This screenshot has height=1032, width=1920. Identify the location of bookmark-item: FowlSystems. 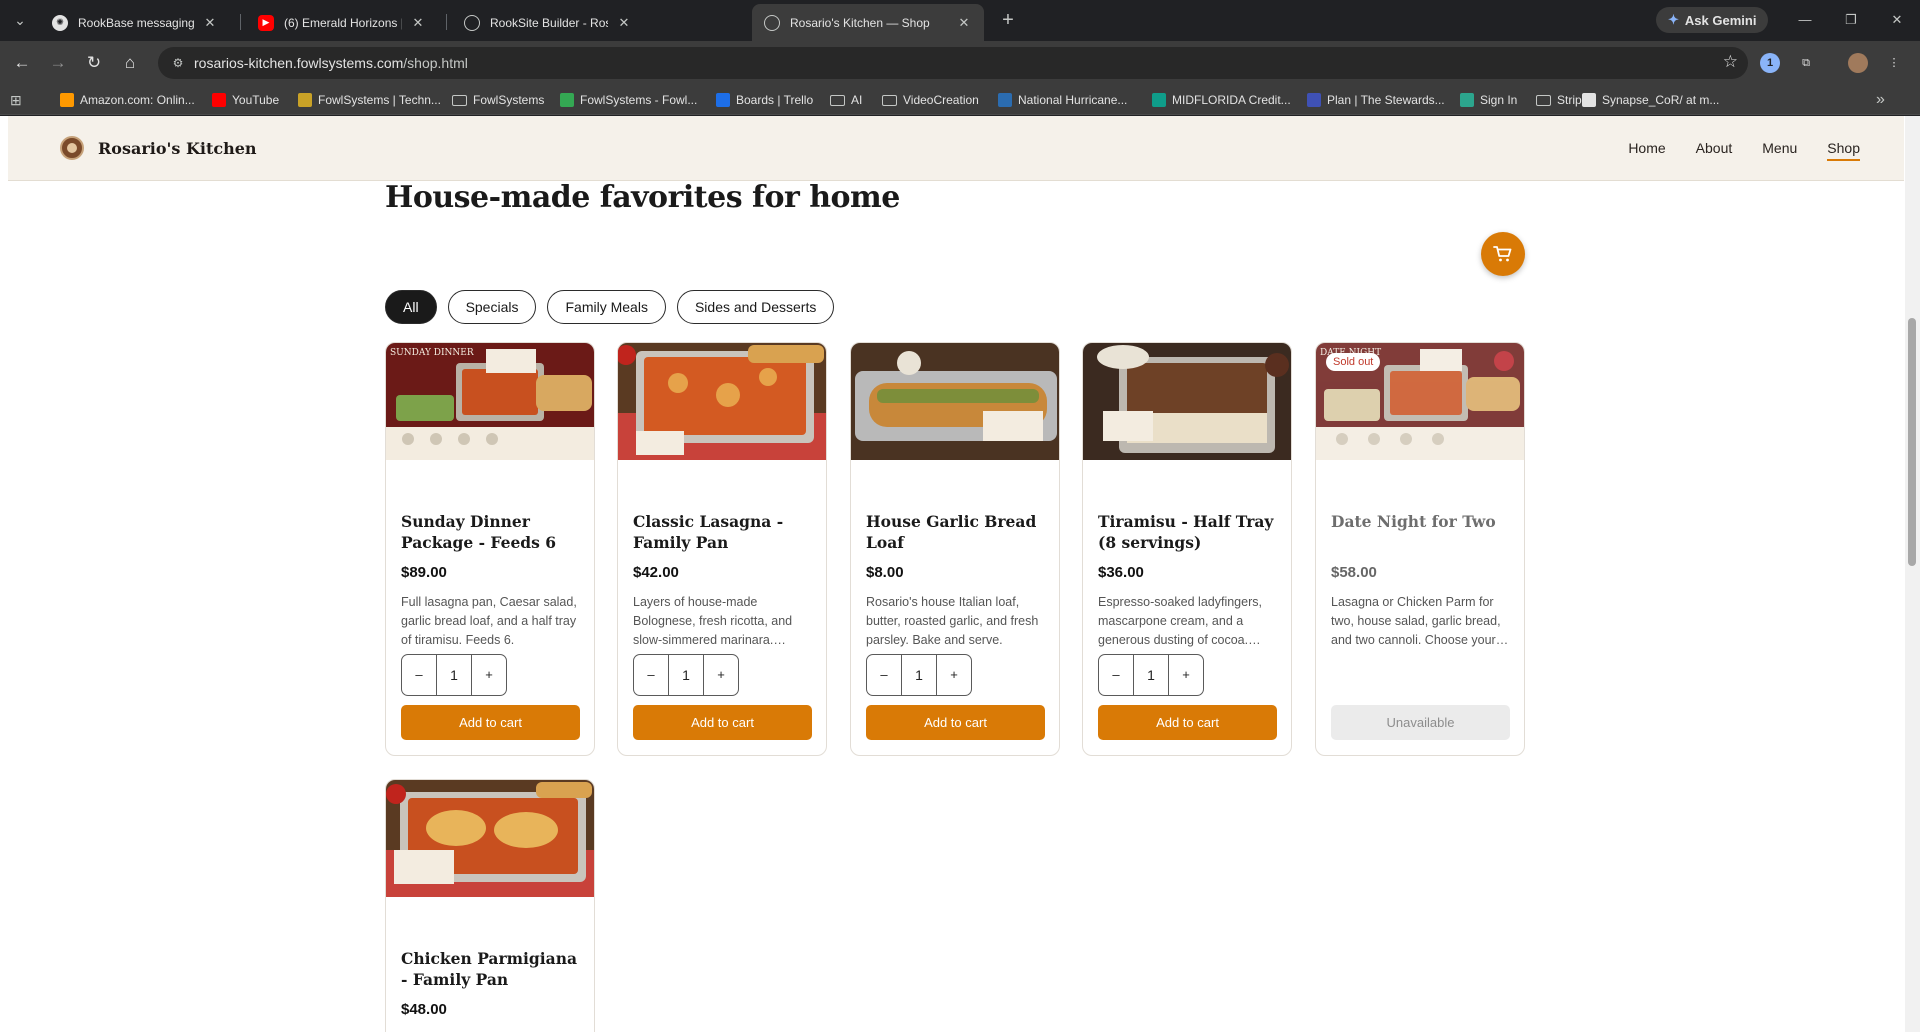
(498, 100).